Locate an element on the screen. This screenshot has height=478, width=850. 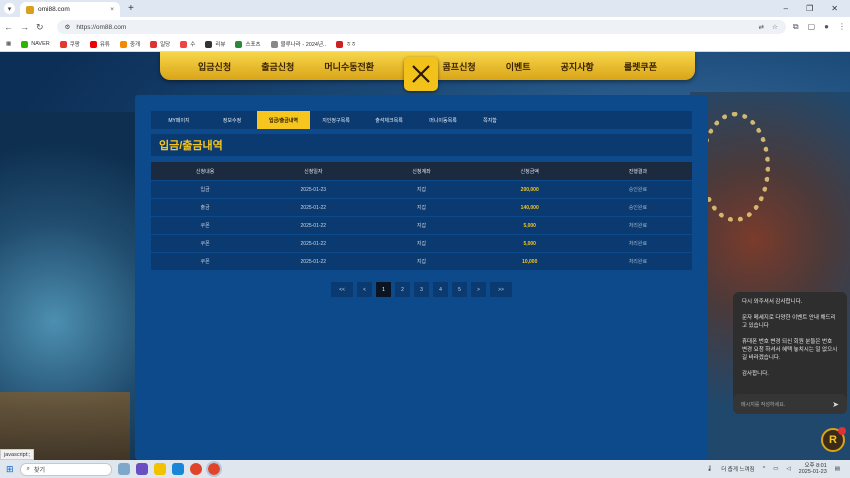
bookmark-item: 블루나라 - 2024년.. is located at coordinates (298, 44).